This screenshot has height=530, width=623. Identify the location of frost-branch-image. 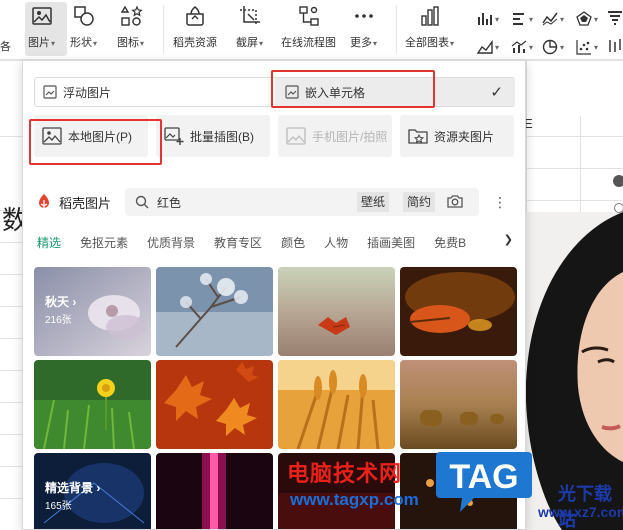
(214, 311).